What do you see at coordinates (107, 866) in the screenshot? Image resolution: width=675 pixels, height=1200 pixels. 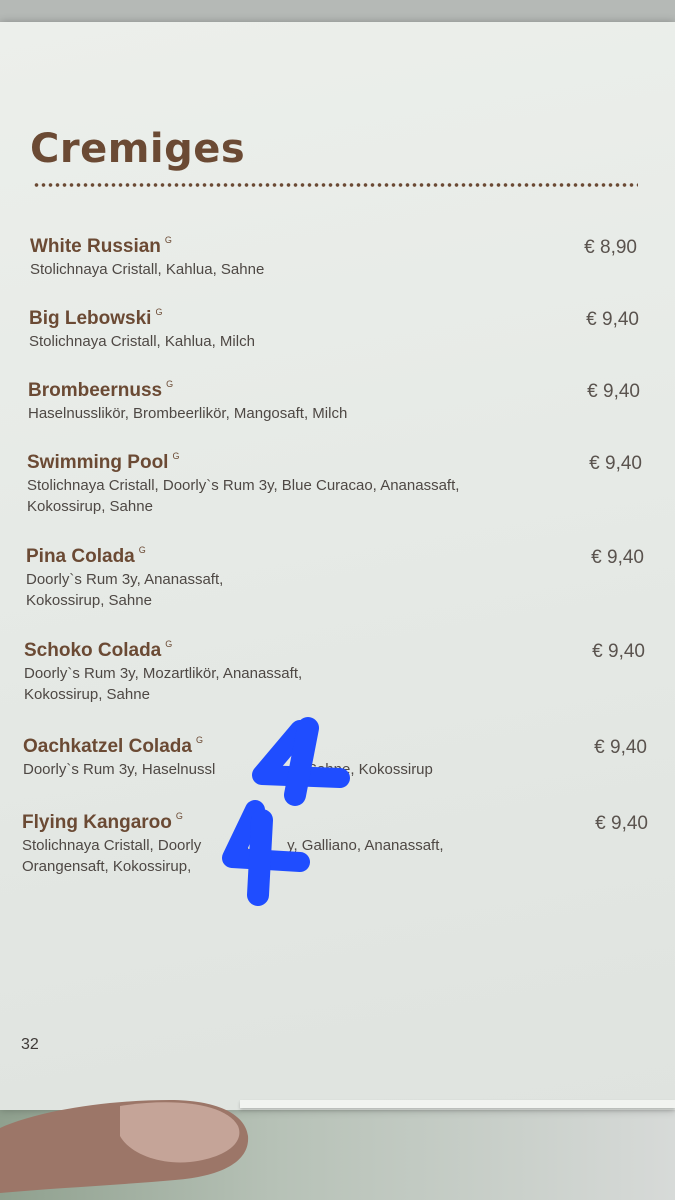 I see `item-description-line: Orangensaft, Kokossirup,` at bounding box center [107, 866].